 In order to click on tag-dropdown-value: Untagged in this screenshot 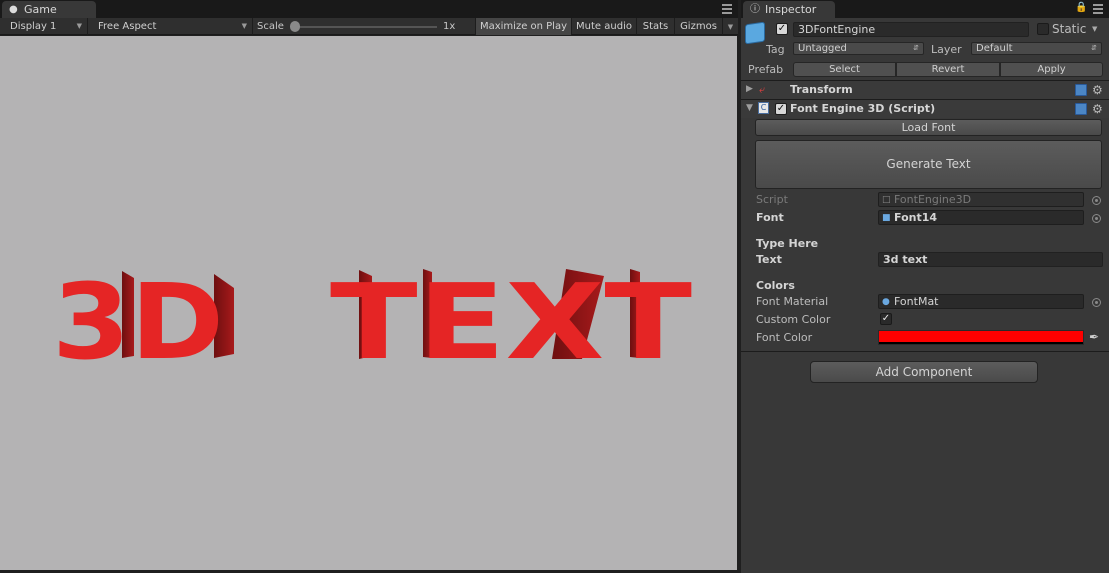, I will do `click(822, 48)`.